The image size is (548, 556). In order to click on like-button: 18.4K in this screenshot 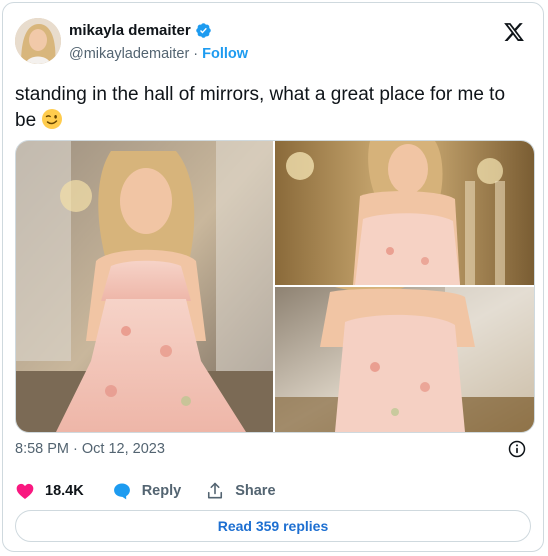, I will do `click(49, 491)`.